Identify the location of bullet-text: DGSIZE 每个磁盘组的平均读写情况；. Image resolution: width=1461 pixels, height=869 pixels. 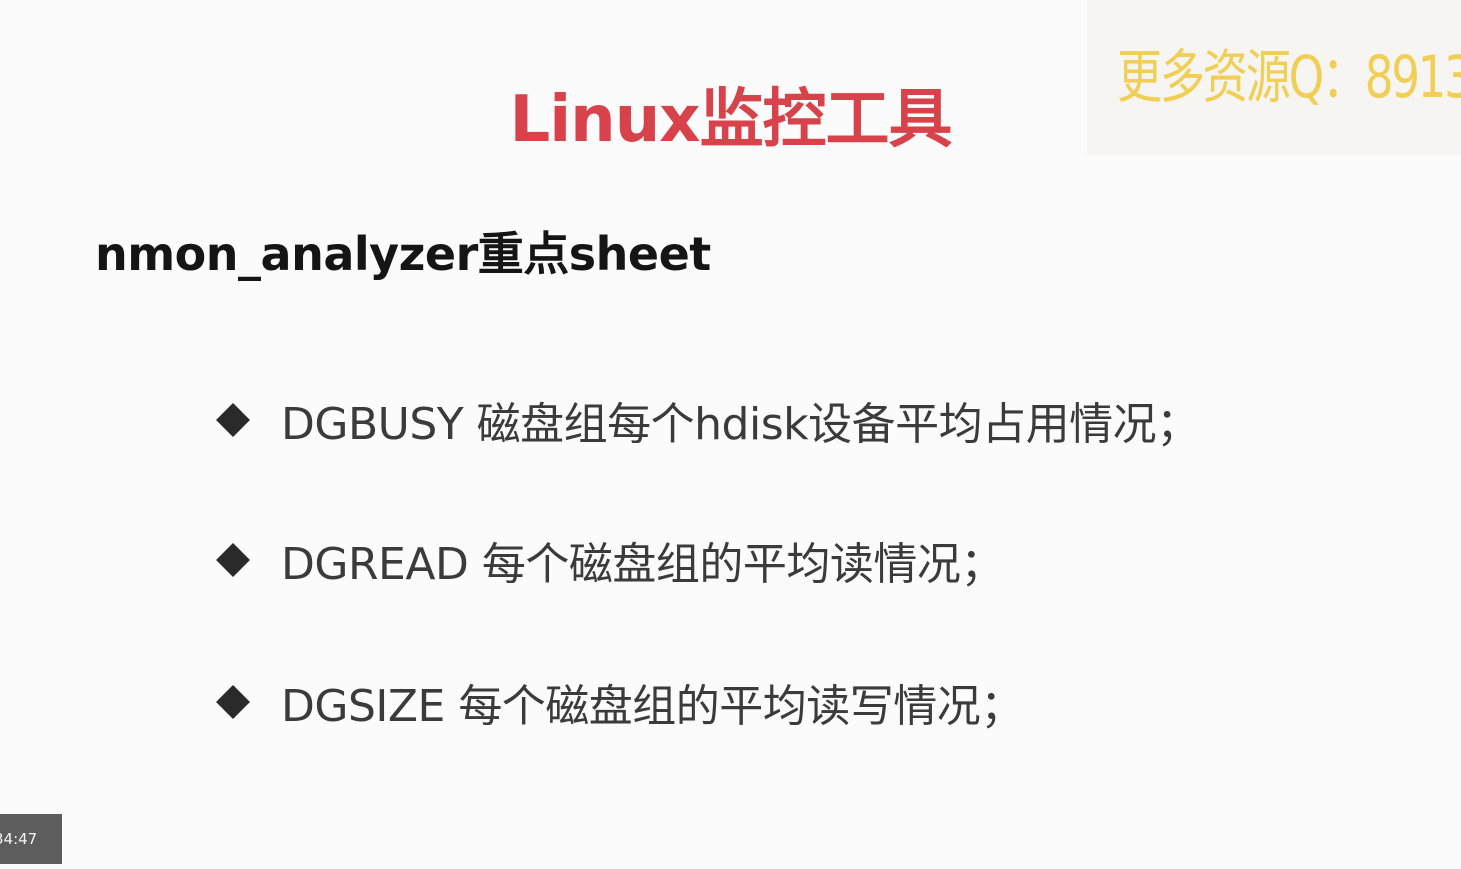
(652, 706).